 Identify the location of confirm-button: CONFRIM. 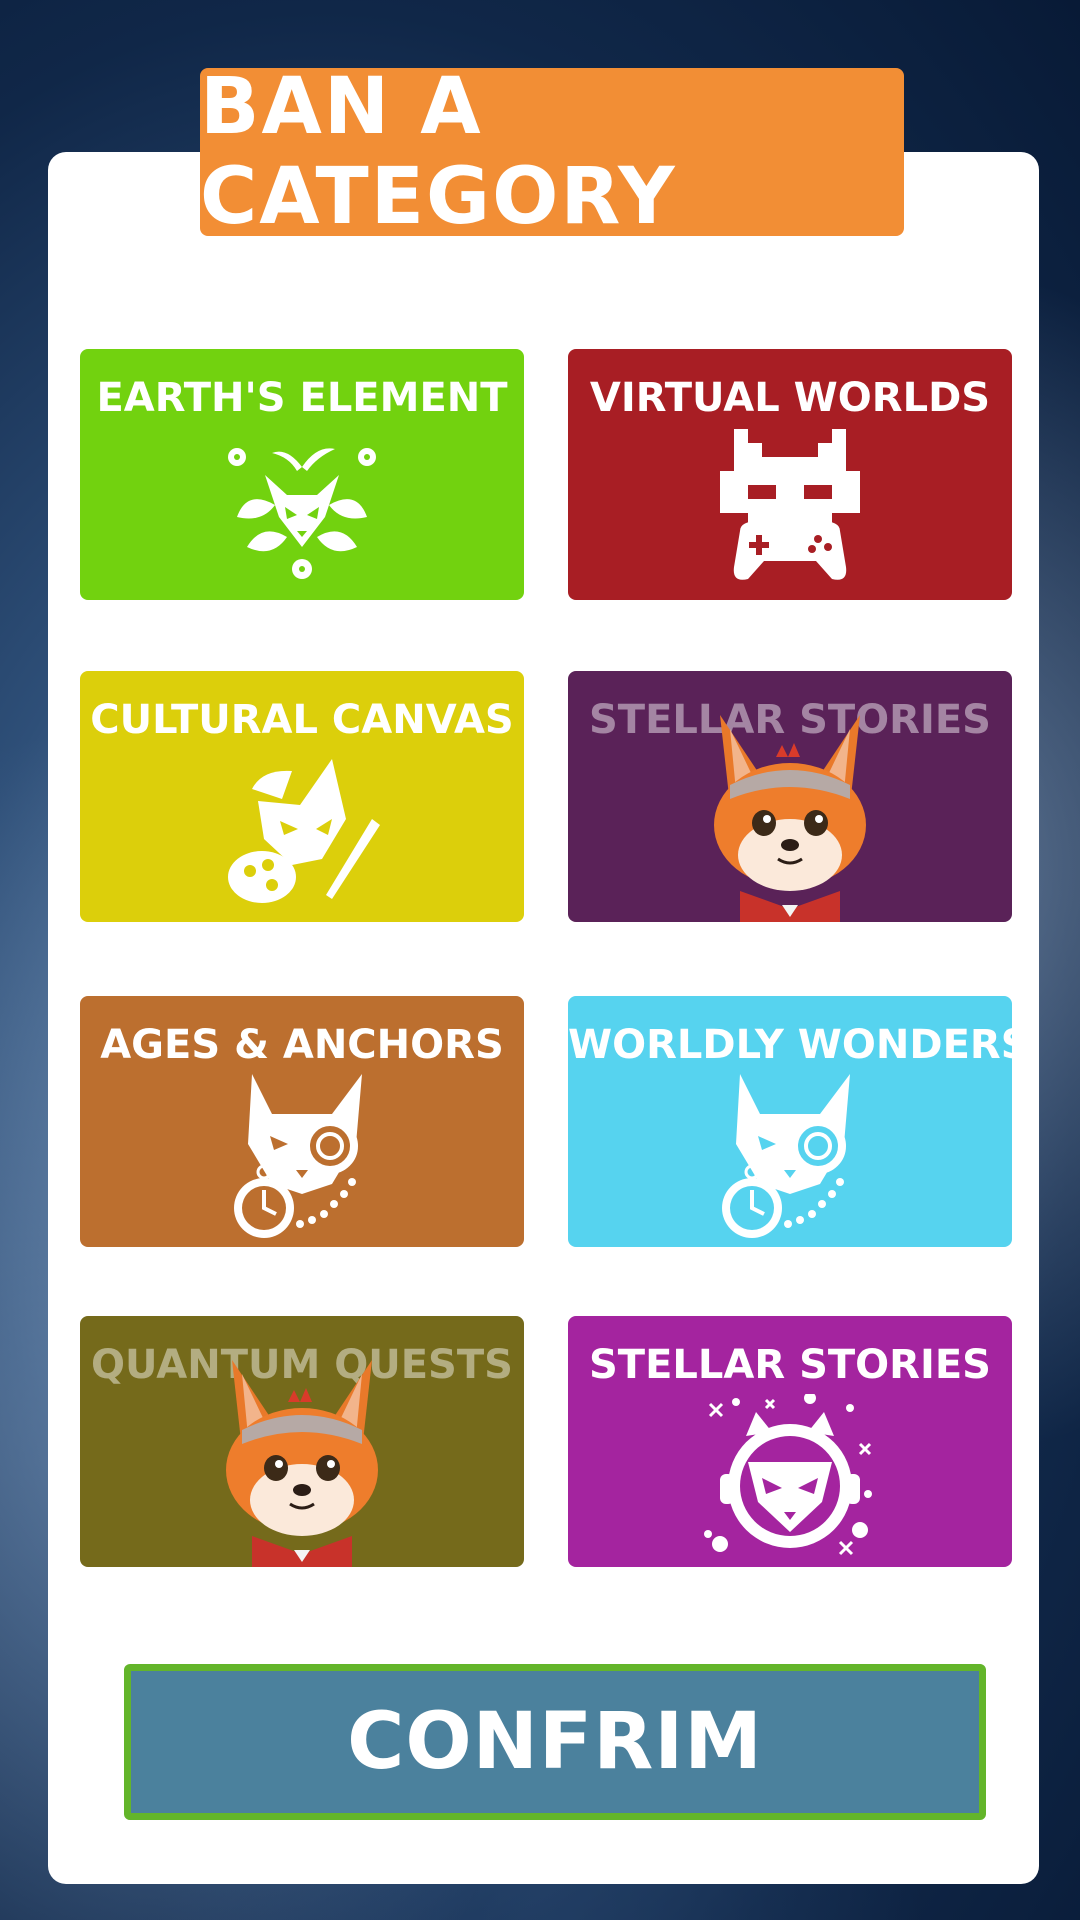
(555, 1742).